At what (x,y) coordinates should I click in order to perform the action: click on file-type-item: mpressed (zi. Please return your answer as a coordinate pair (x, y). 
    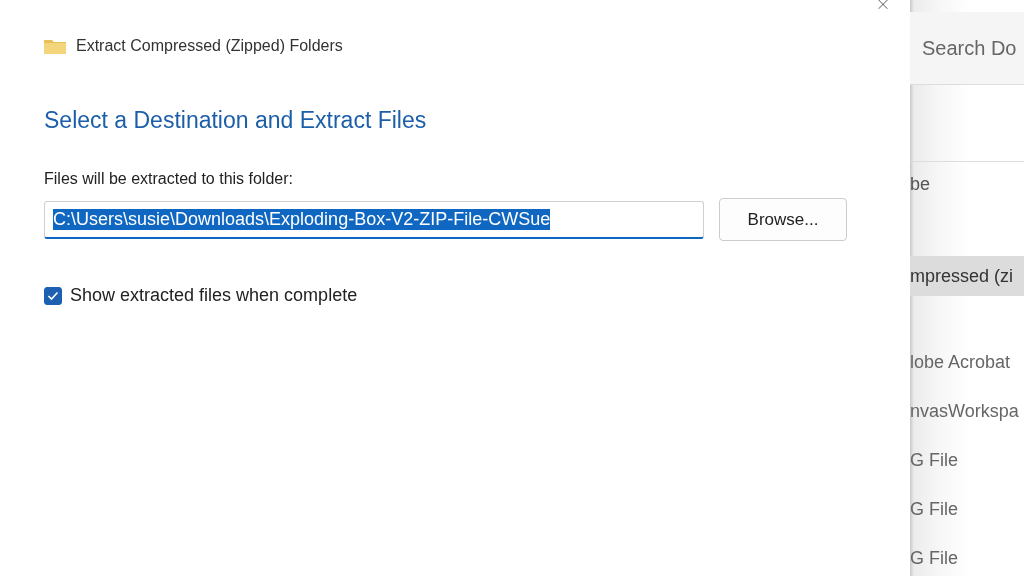
    Looking at the image, I should click on (967, 276).